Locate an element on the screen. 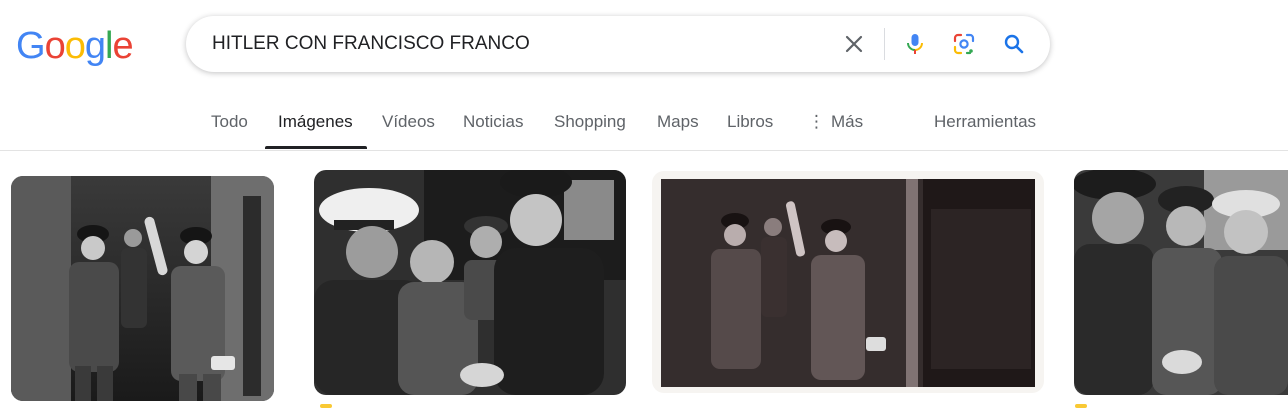  search-box is located at coordinates (618, 44).